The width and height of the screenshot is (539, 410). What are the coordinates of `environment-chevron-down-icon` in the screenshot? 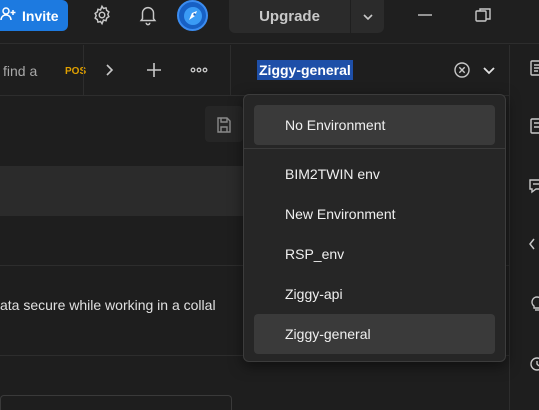 It's located at (489, 70).